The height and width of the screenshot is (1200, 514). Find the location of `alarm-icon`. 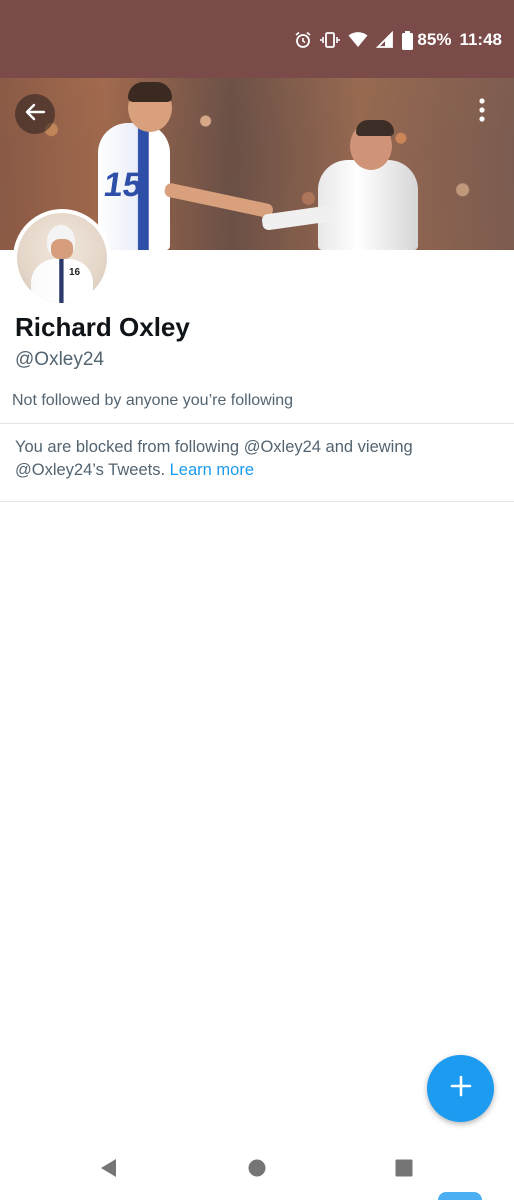

alarm-icon is located at coordinates (303, 40).